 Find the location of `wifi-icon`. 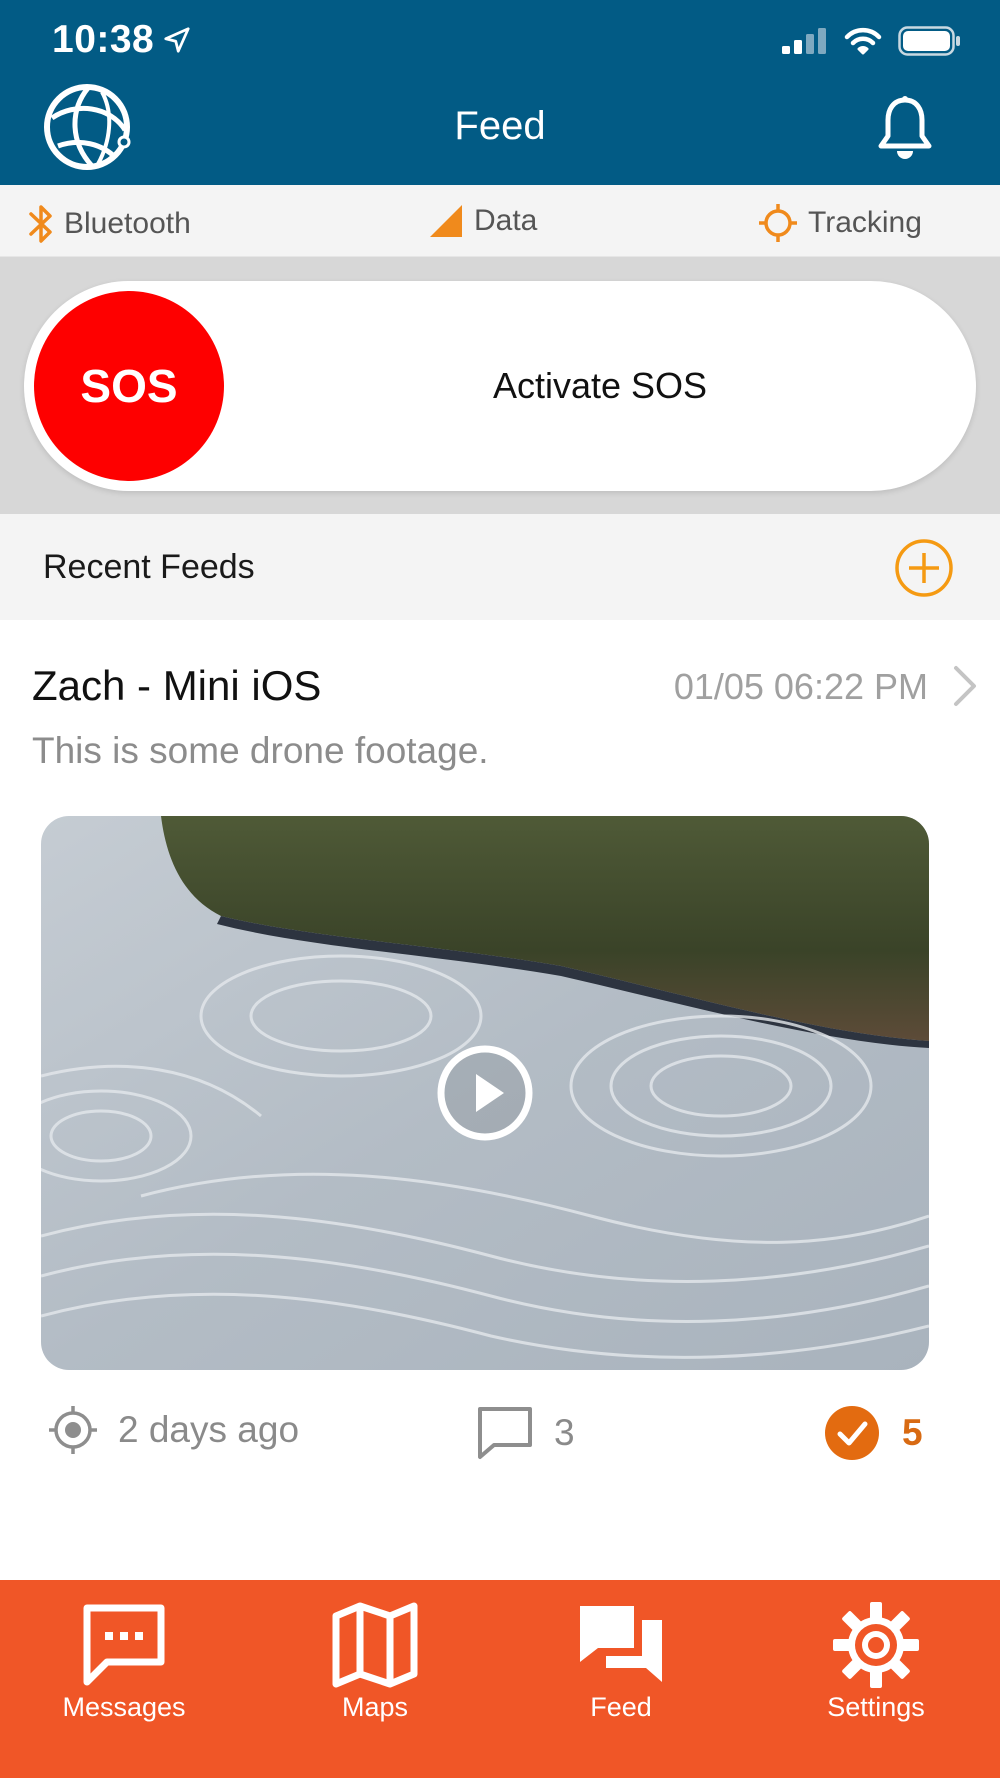

wifi-icon is located at coordinates (863, 41).